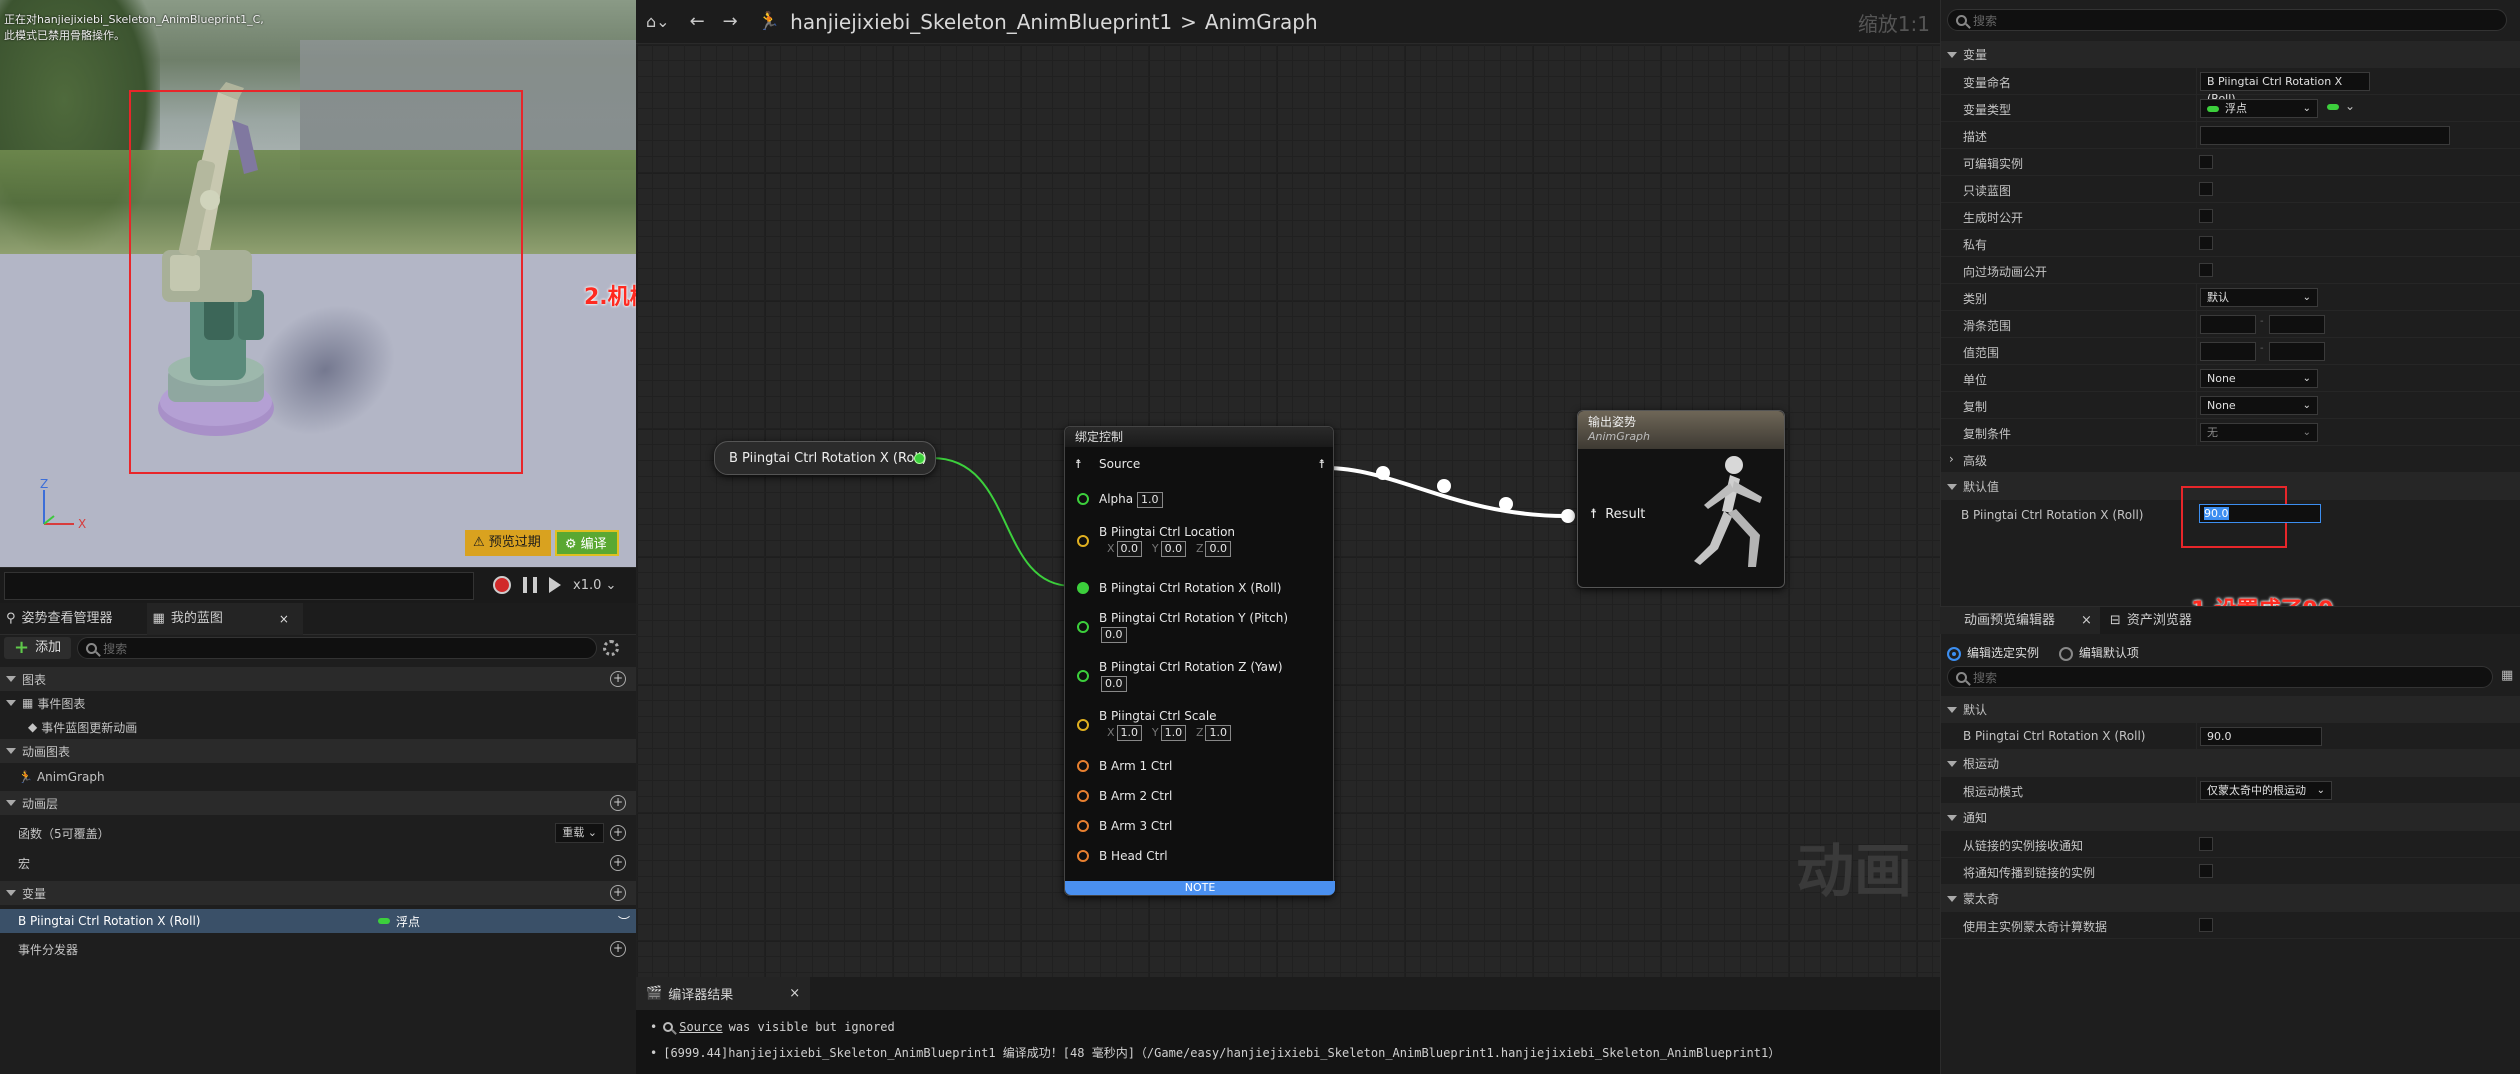 Image resolution: width=2520 pixels, height=1074 pixels. I want to click on my-blueprint-search-input: 搜索, so click(337, 648).